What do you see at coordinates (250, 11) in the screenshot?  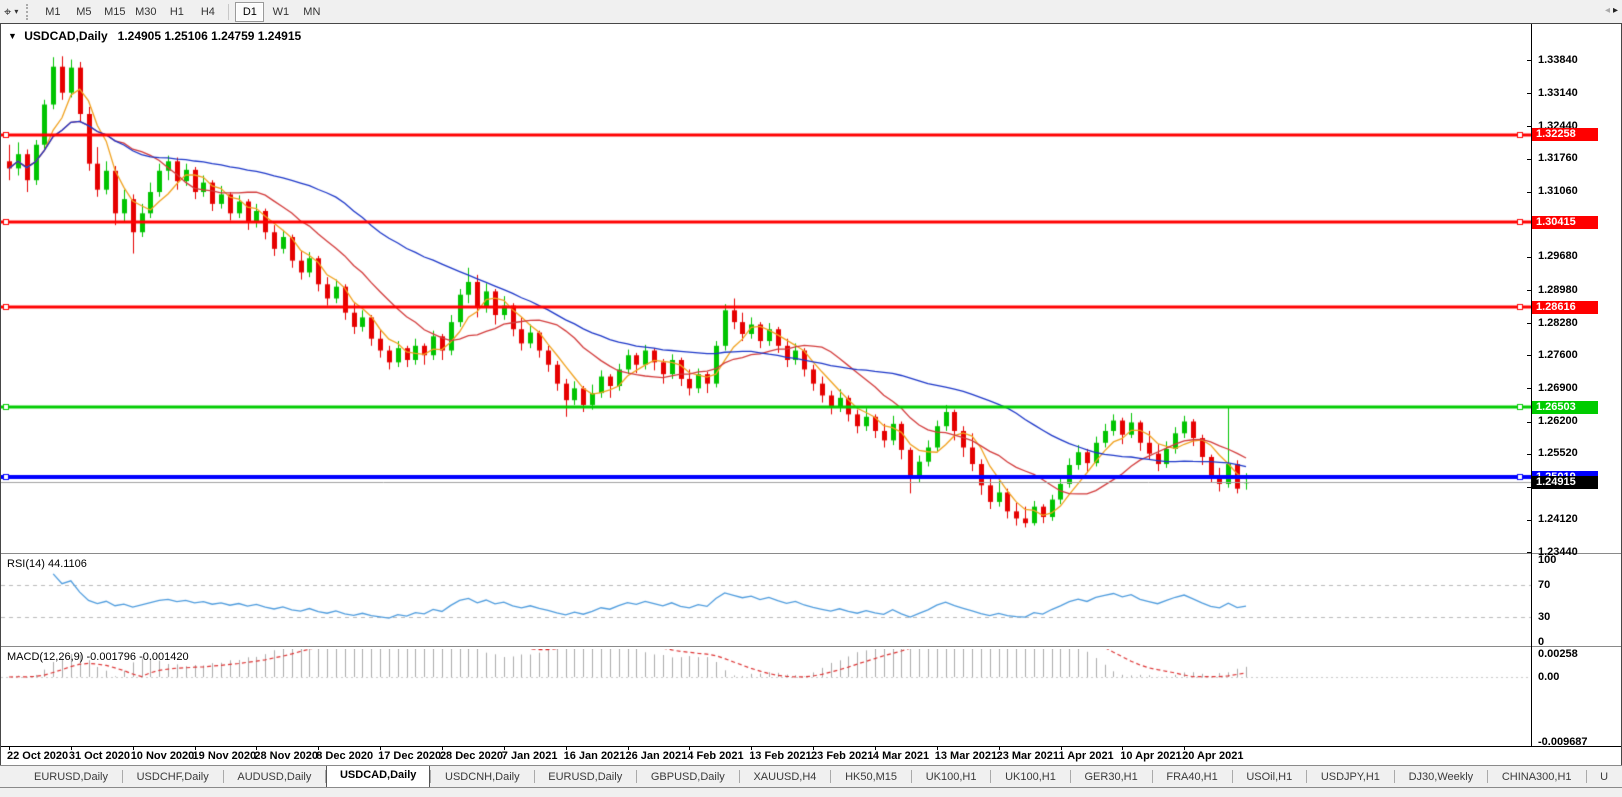 I see `timeframe-button-d1: D1` at bounding box center [250, 11].